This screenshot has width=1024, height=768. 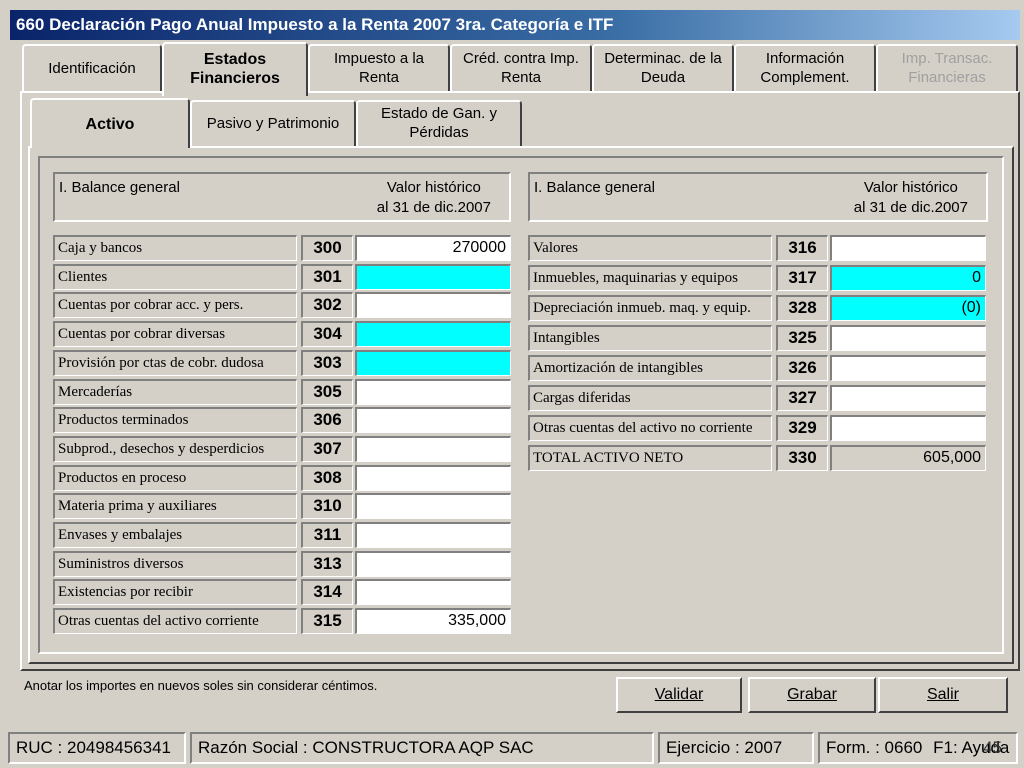 I want to click on right-row-325: Intangibles 325, so click(x=758, y=338).